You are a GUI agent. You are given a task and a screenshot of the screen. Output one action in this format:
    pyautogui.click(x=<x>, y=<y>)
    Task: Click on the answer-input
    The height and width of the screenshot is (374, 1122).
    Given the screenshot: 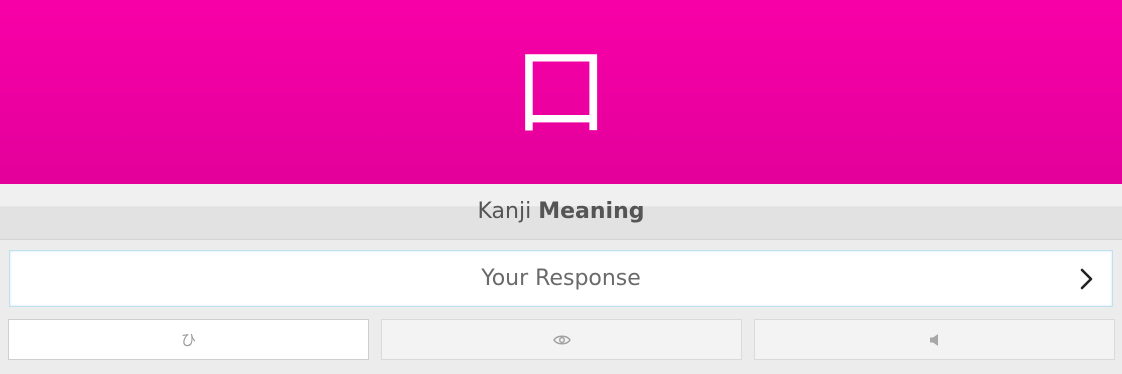 What is the action you would take?
    pyautogui.click(x=536, y=278)
    